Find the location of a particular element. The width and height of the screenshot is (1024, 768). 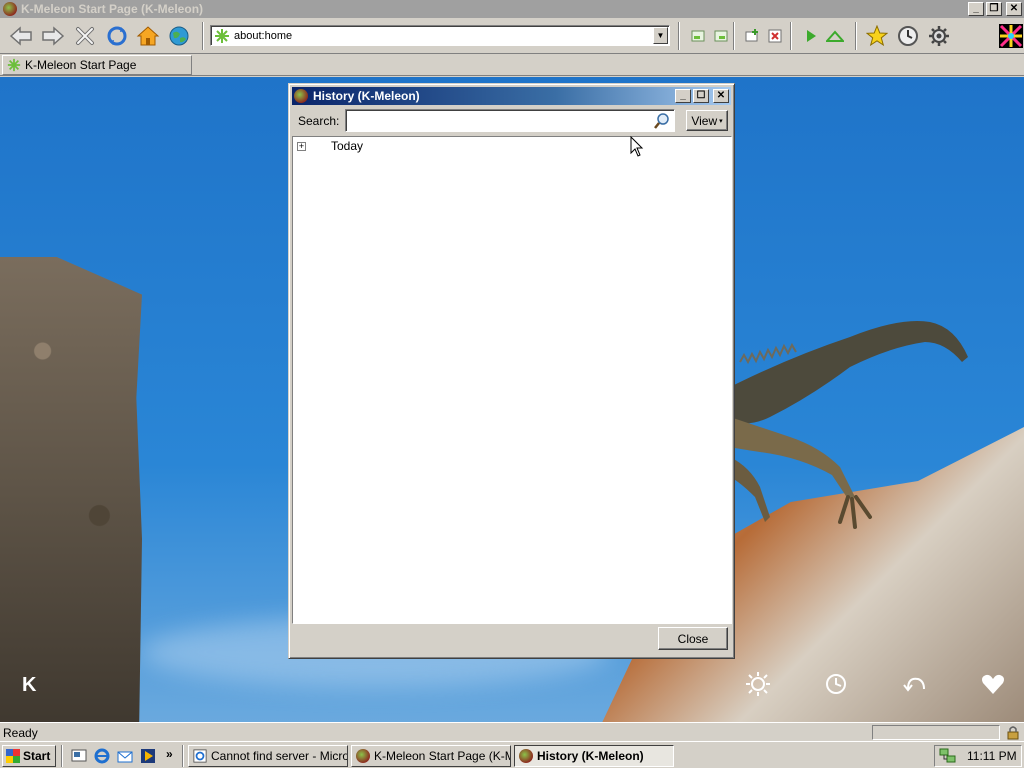

dialog-maximize-button: ☐ is located at coordinates (701, 96).